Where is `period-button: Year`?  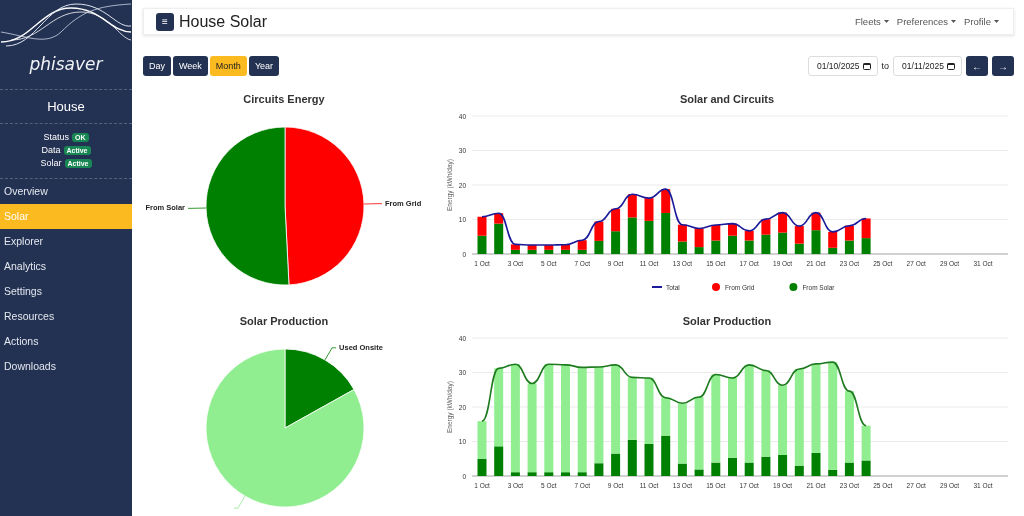 period-button: Year is located at coordinates (264, 66).